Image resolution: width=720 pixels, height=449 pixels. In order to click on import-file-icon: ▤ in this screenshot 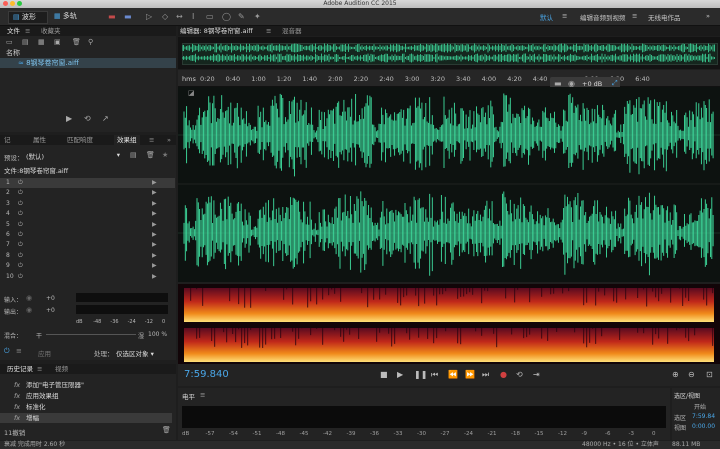, I will do `click(25, 42)`.